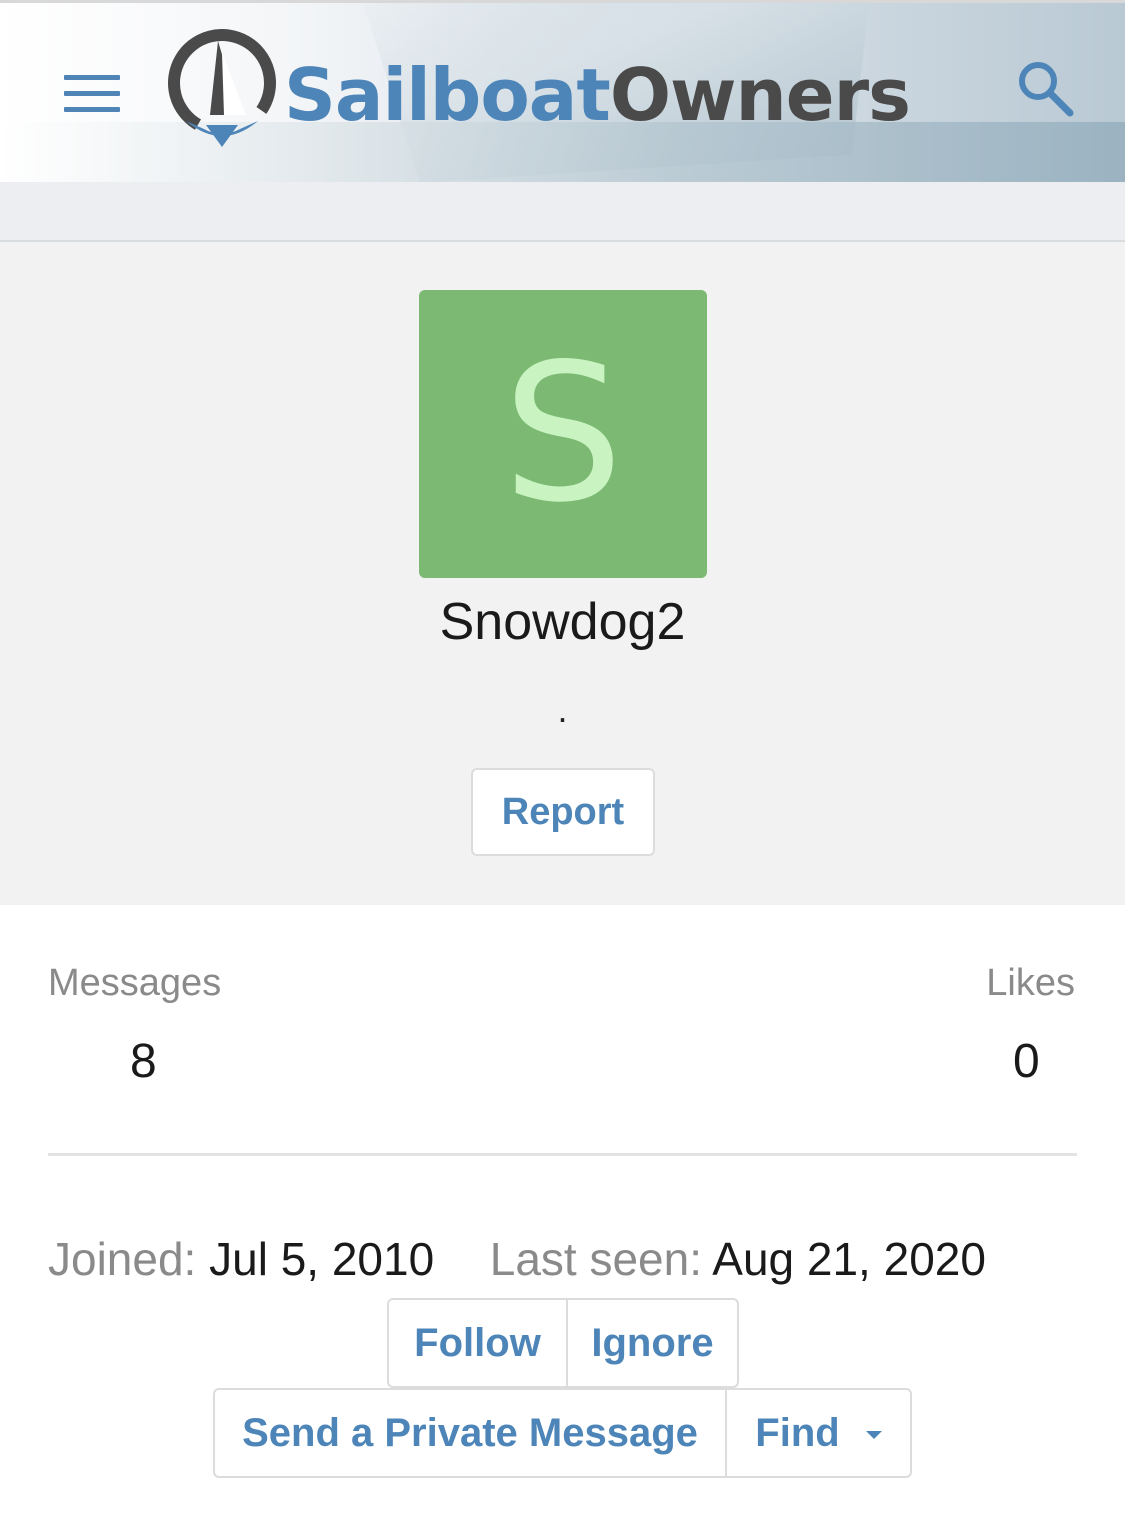 The height and width of the screenshot is (1514, 1125). What do you see at coordinates (563, 812) in the screenshot?
I see `report-button: Report` at bounding box center [563, 812].